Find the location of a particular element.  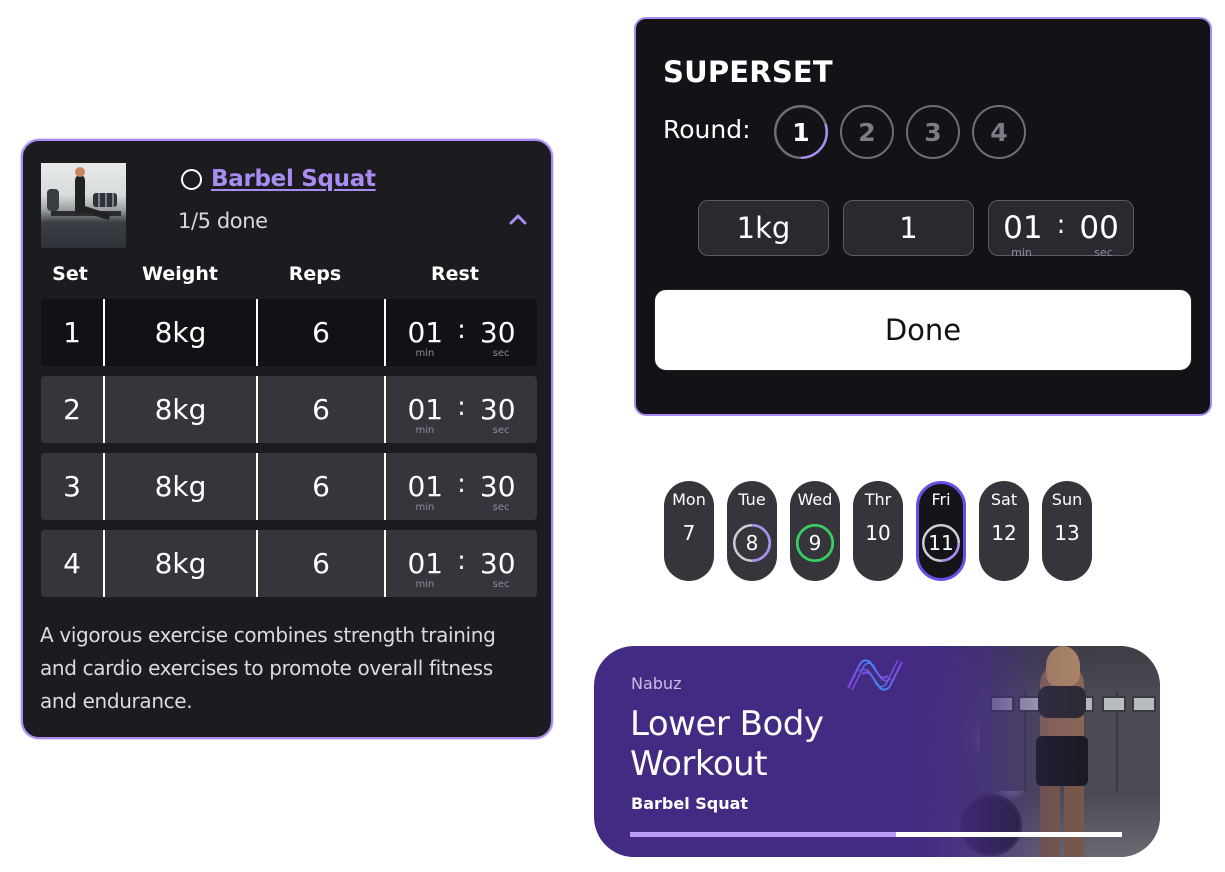

rest-seconds: 00 is located at coordinates (1099, 227).